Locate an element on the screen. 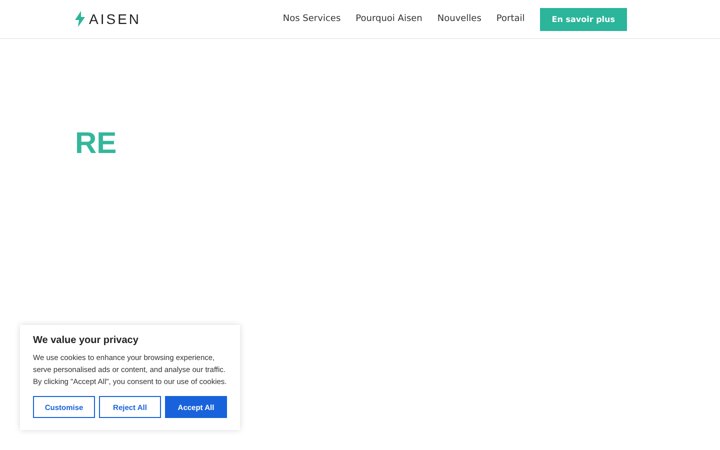  banner-title: We value your privacy is located at coordinates (86, 340).